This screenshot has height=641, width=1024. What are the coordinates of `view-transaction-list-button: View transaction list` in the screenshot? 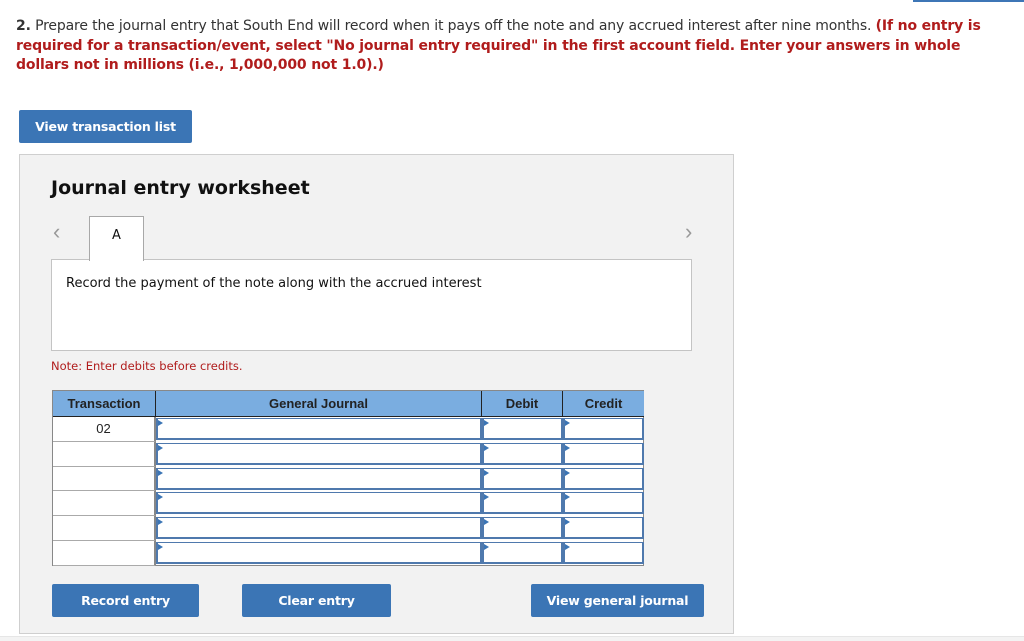 It's located at (105, 126).